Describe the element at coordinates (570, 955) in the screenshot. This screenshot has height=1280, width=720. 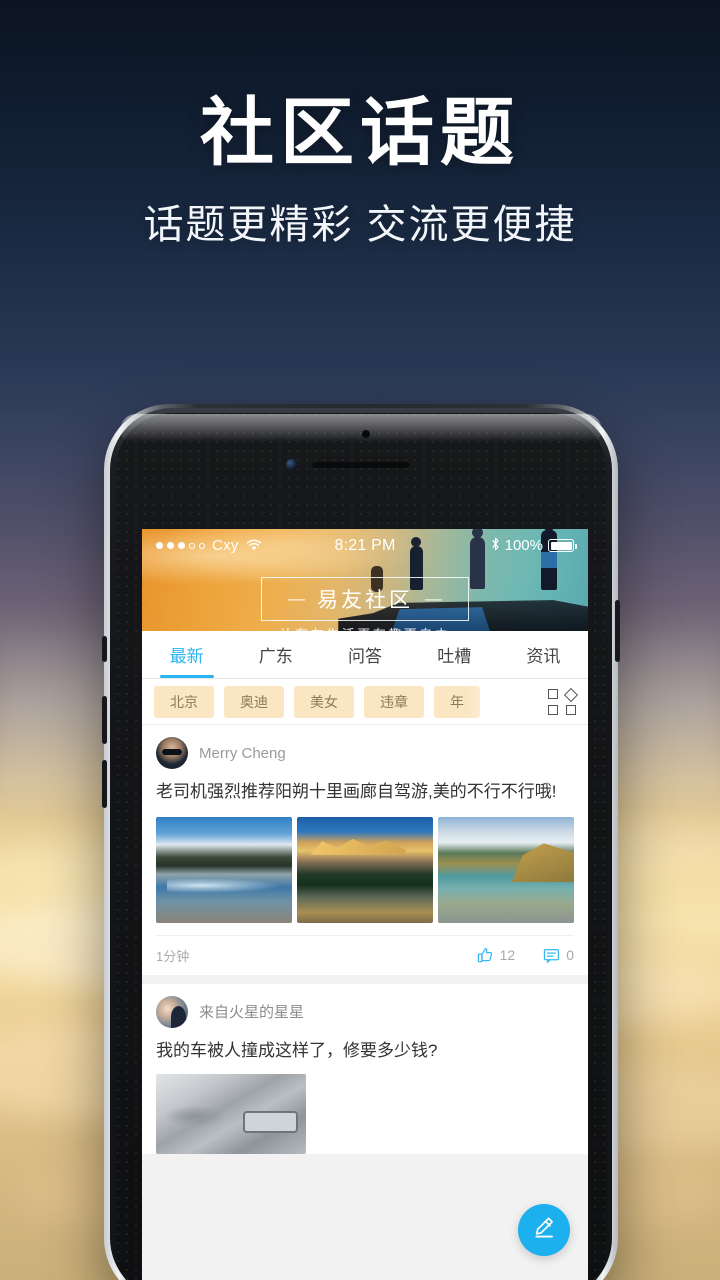
I see `comment-count: 0` at that location.